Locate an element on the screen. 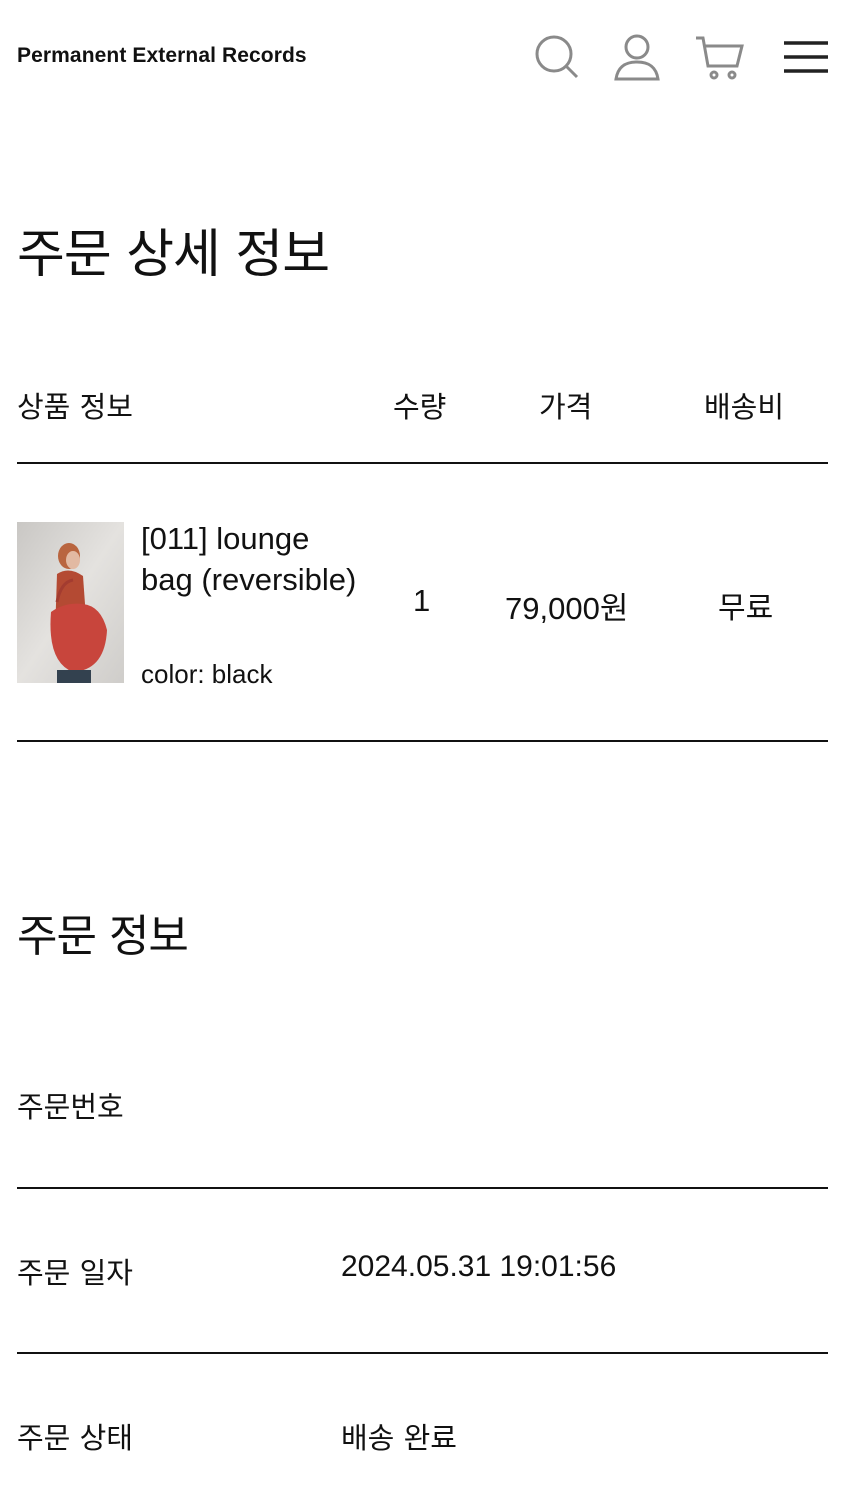 Image resolution: width=844 pixels, height=1500 pixels. header: Permanent External Records is located at coordinates (422, 58).